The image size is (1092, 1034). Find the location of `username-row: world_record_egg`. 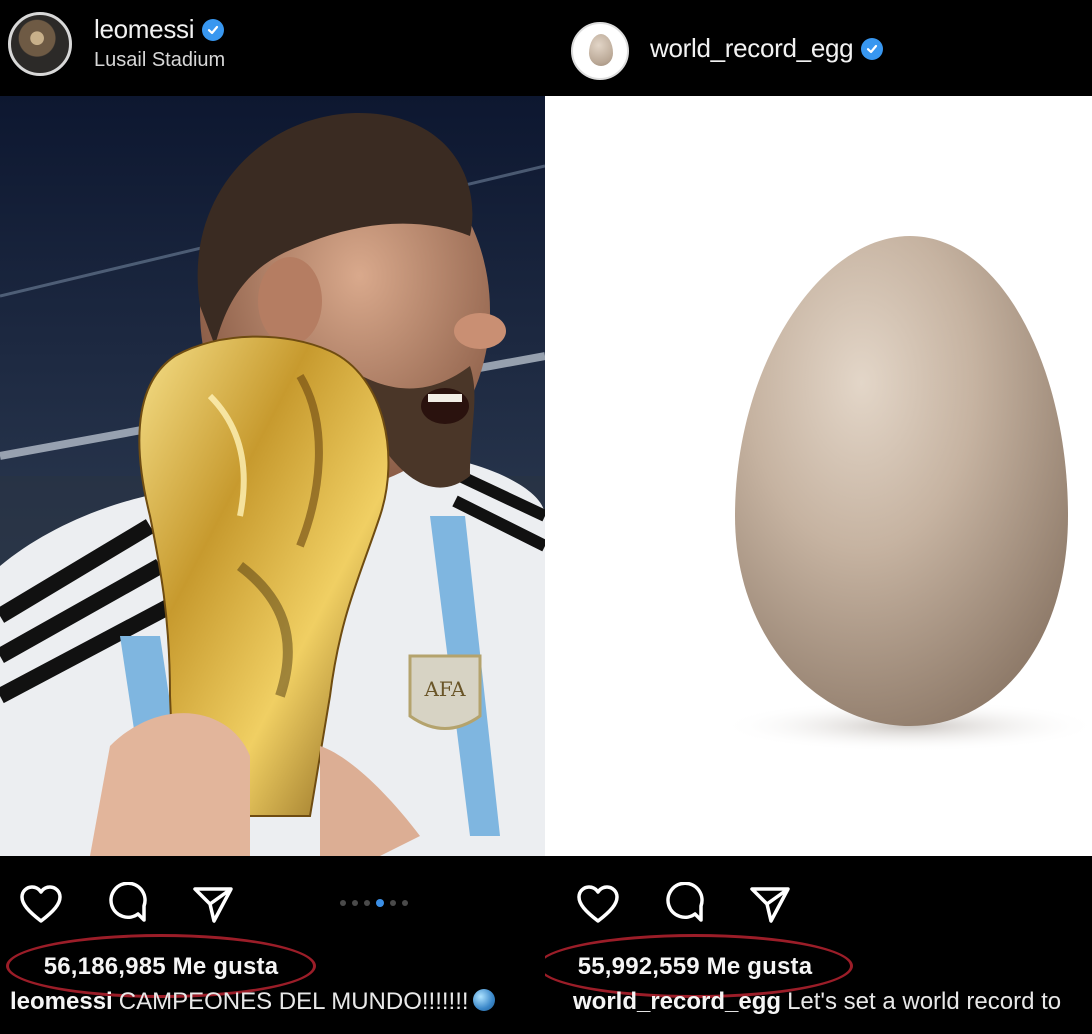

username-row: world_record_egg is located at coordinates (767, 48).